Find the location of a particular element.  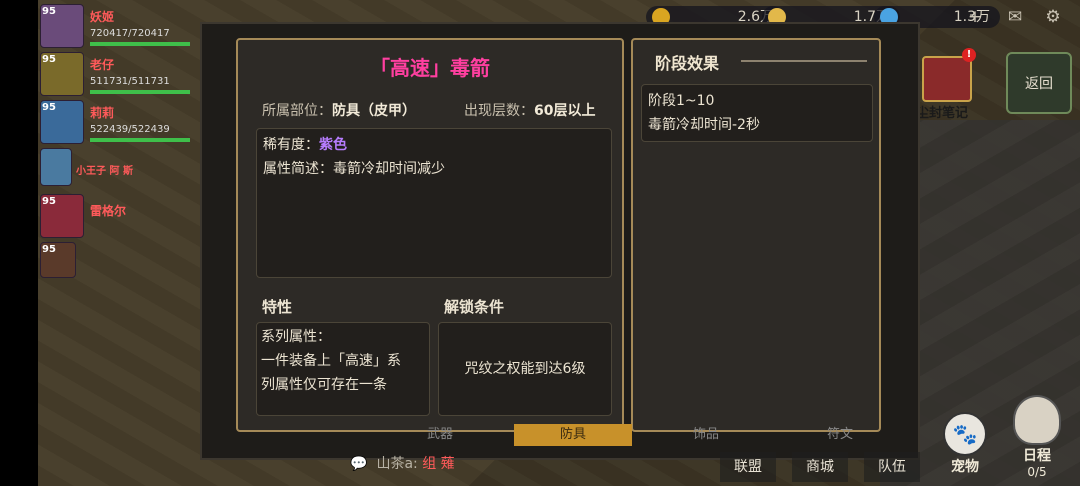

rarity-value: 紫色 is located at coordinates (333, 145).